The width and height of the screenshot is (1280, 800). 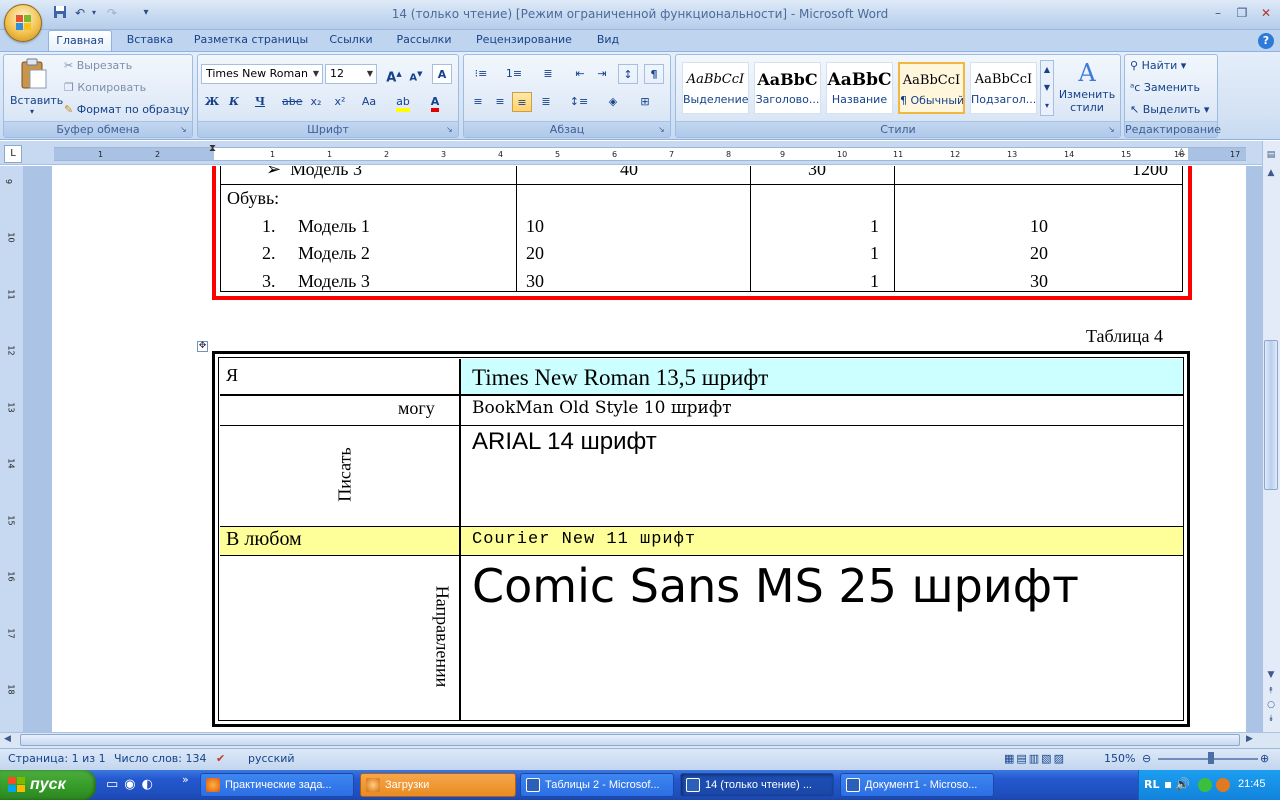 What do you see at coordinates (1087, 89) in the screenshot?
I see `change-styles-button: A Изменить стили` at bounding box center [1087, 89].